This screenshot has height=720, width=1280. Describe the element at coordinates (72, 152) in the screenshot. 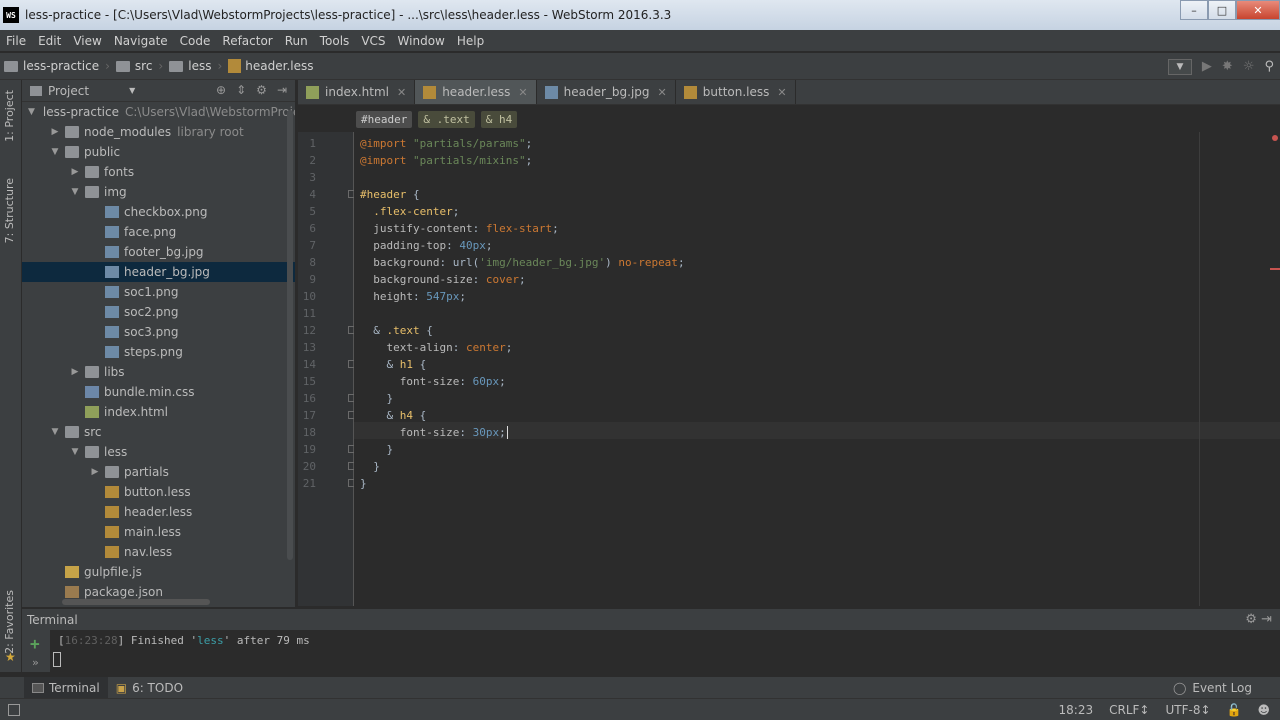

I see `folder-icon` at that location.